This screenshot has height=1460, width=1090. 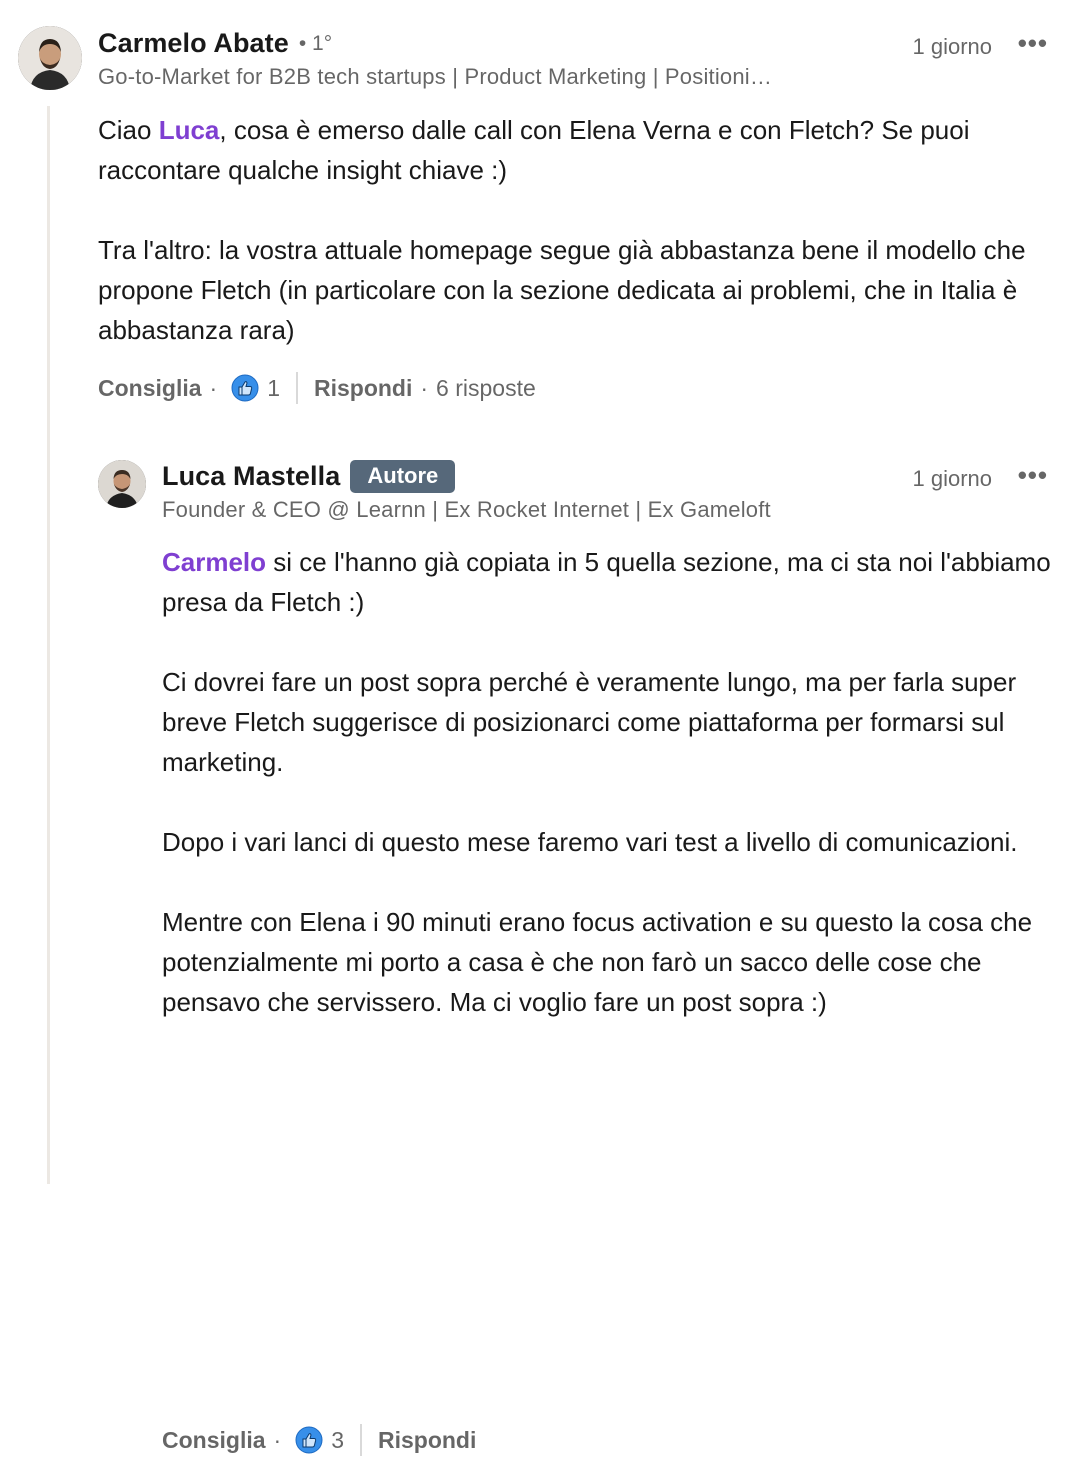 What do you see at coordinates (273, 388) in the screenshot?
I see `like-count: 1` at bounding box center [273, 388].